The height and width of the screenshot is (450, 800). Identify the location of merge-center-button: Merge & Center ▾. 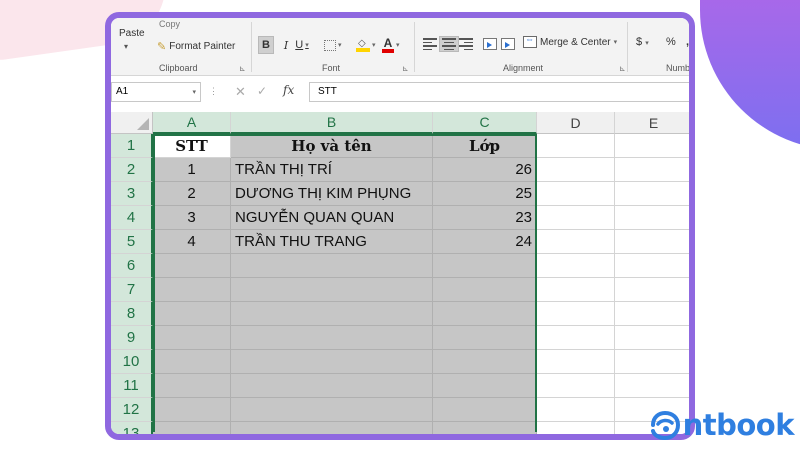
(570, 41).